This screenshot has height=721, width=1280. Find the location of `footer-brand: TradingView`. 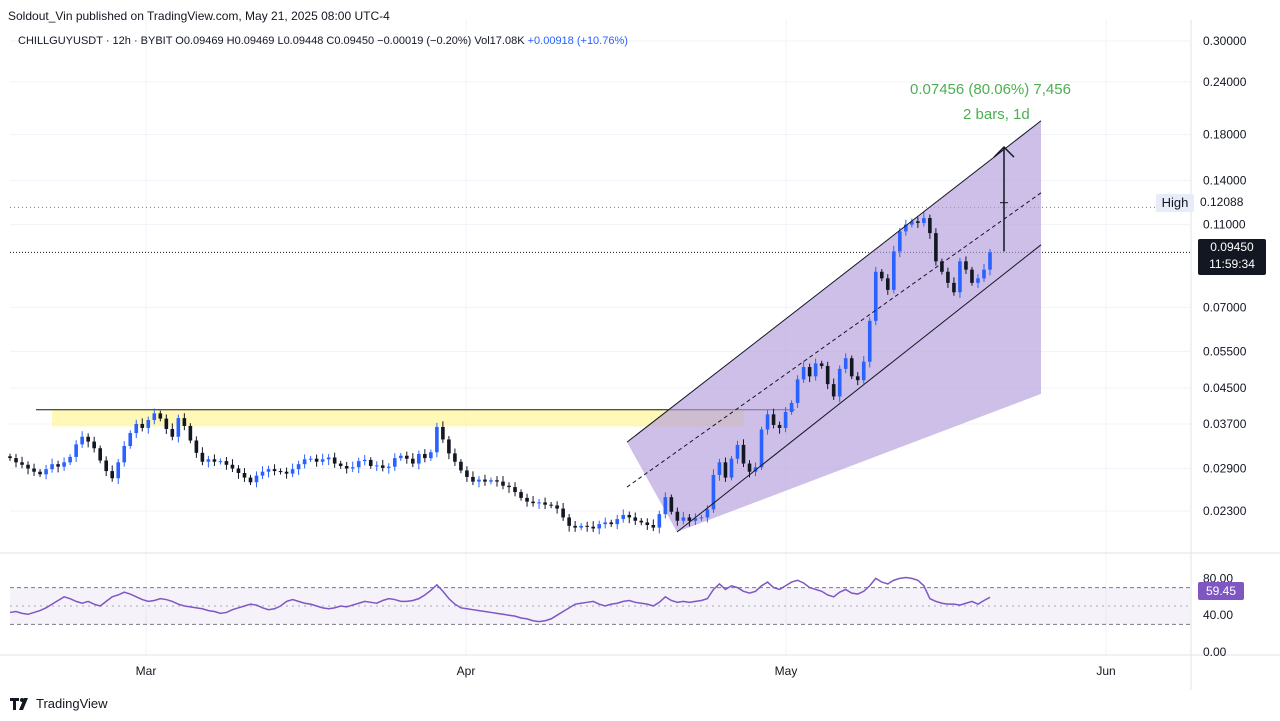

footer-brand: TradingView is located at coordinates (59, 703).